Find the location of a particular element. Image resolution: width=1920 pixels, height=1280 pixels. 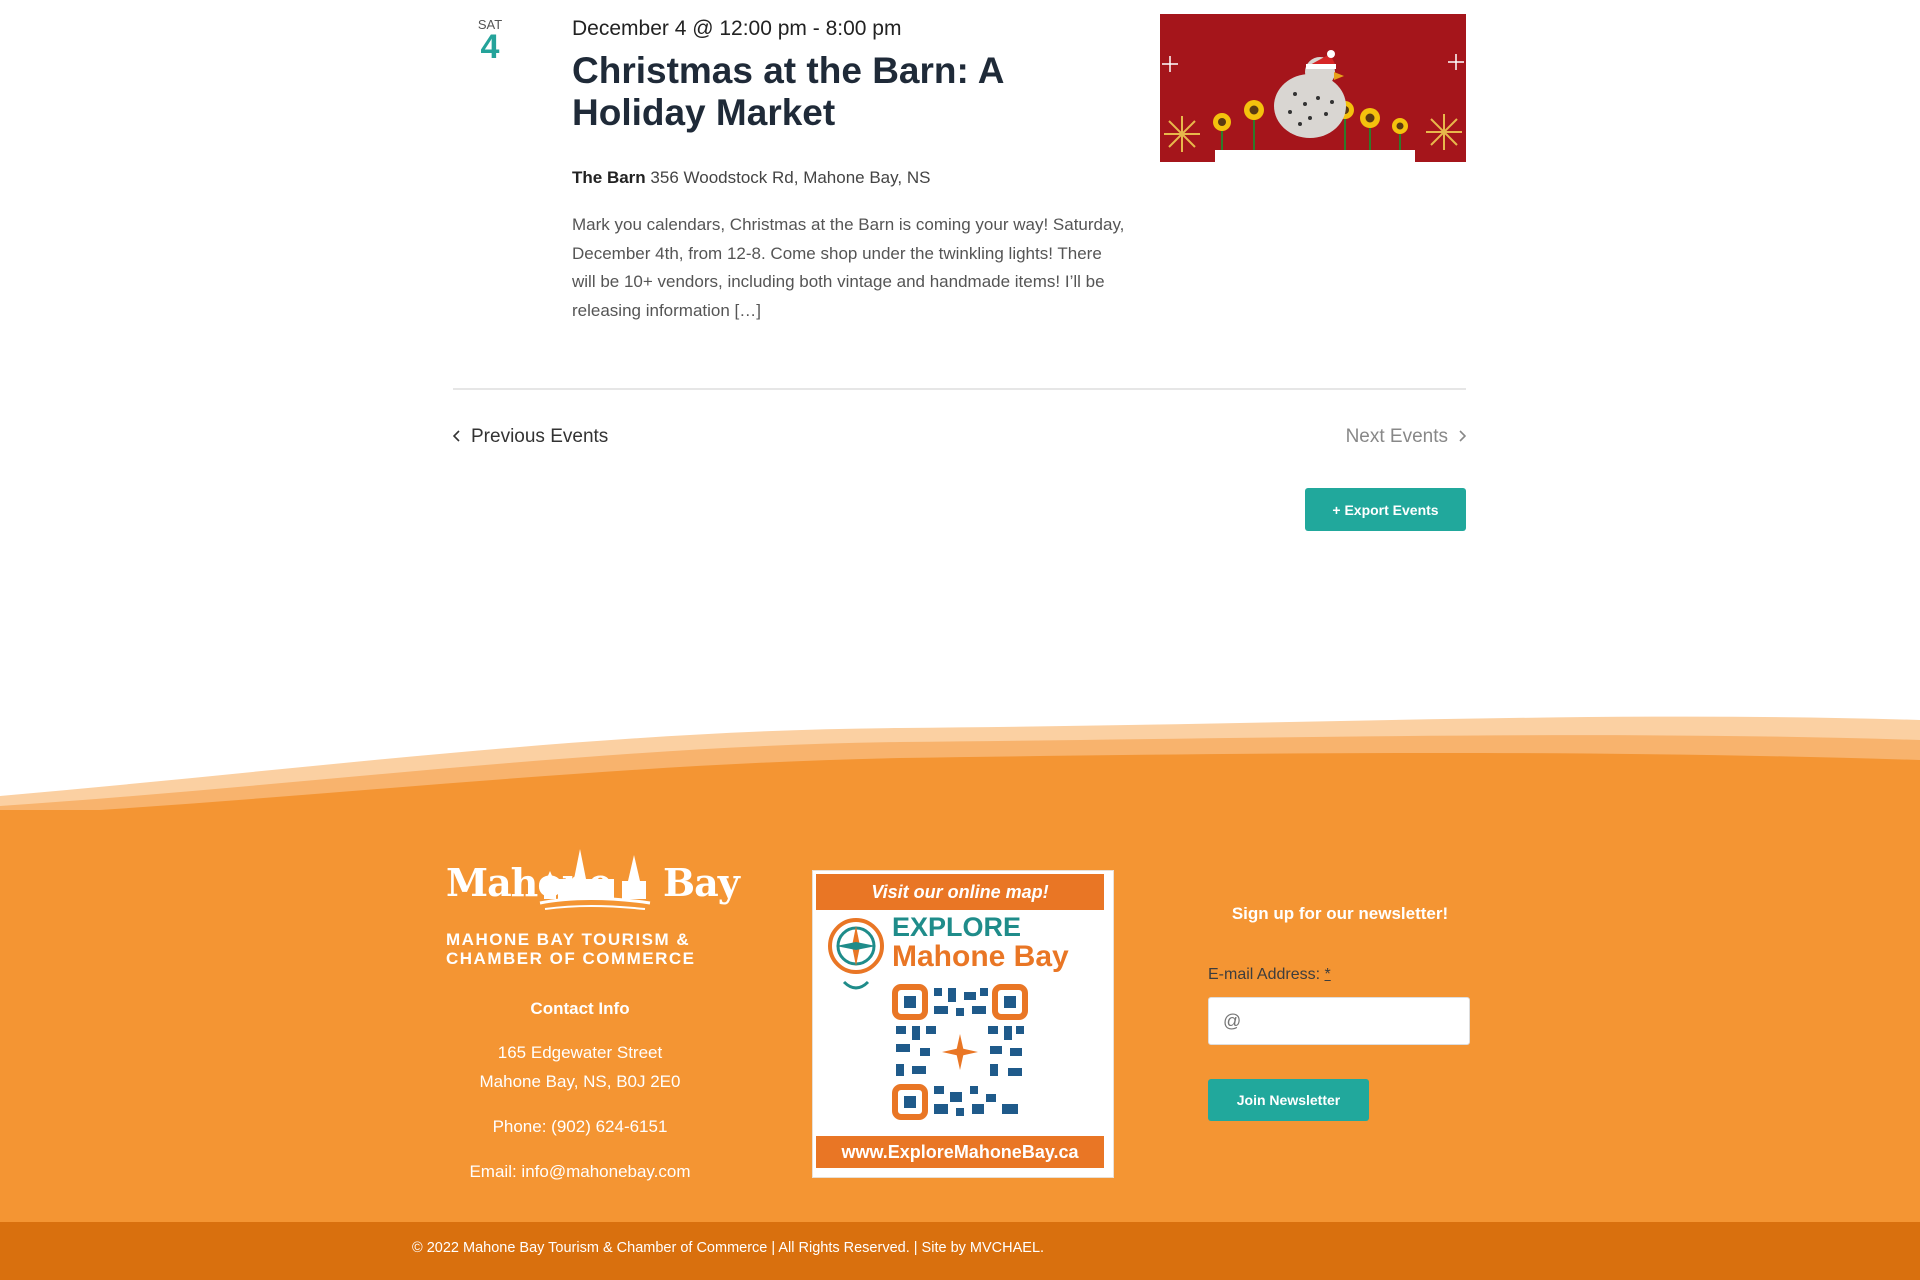

qr-place-text: Mahone Bay is located at coordinates (980, 956).